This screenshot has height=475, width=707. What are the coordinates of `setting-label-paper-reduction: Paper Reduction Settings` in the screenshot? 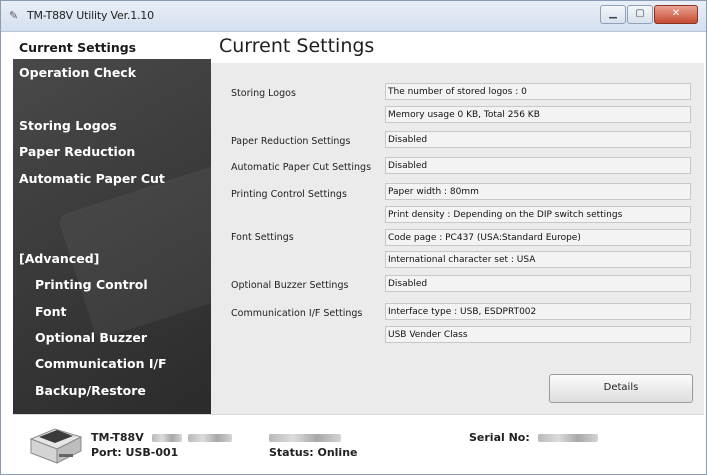 It's located at (291, 141).